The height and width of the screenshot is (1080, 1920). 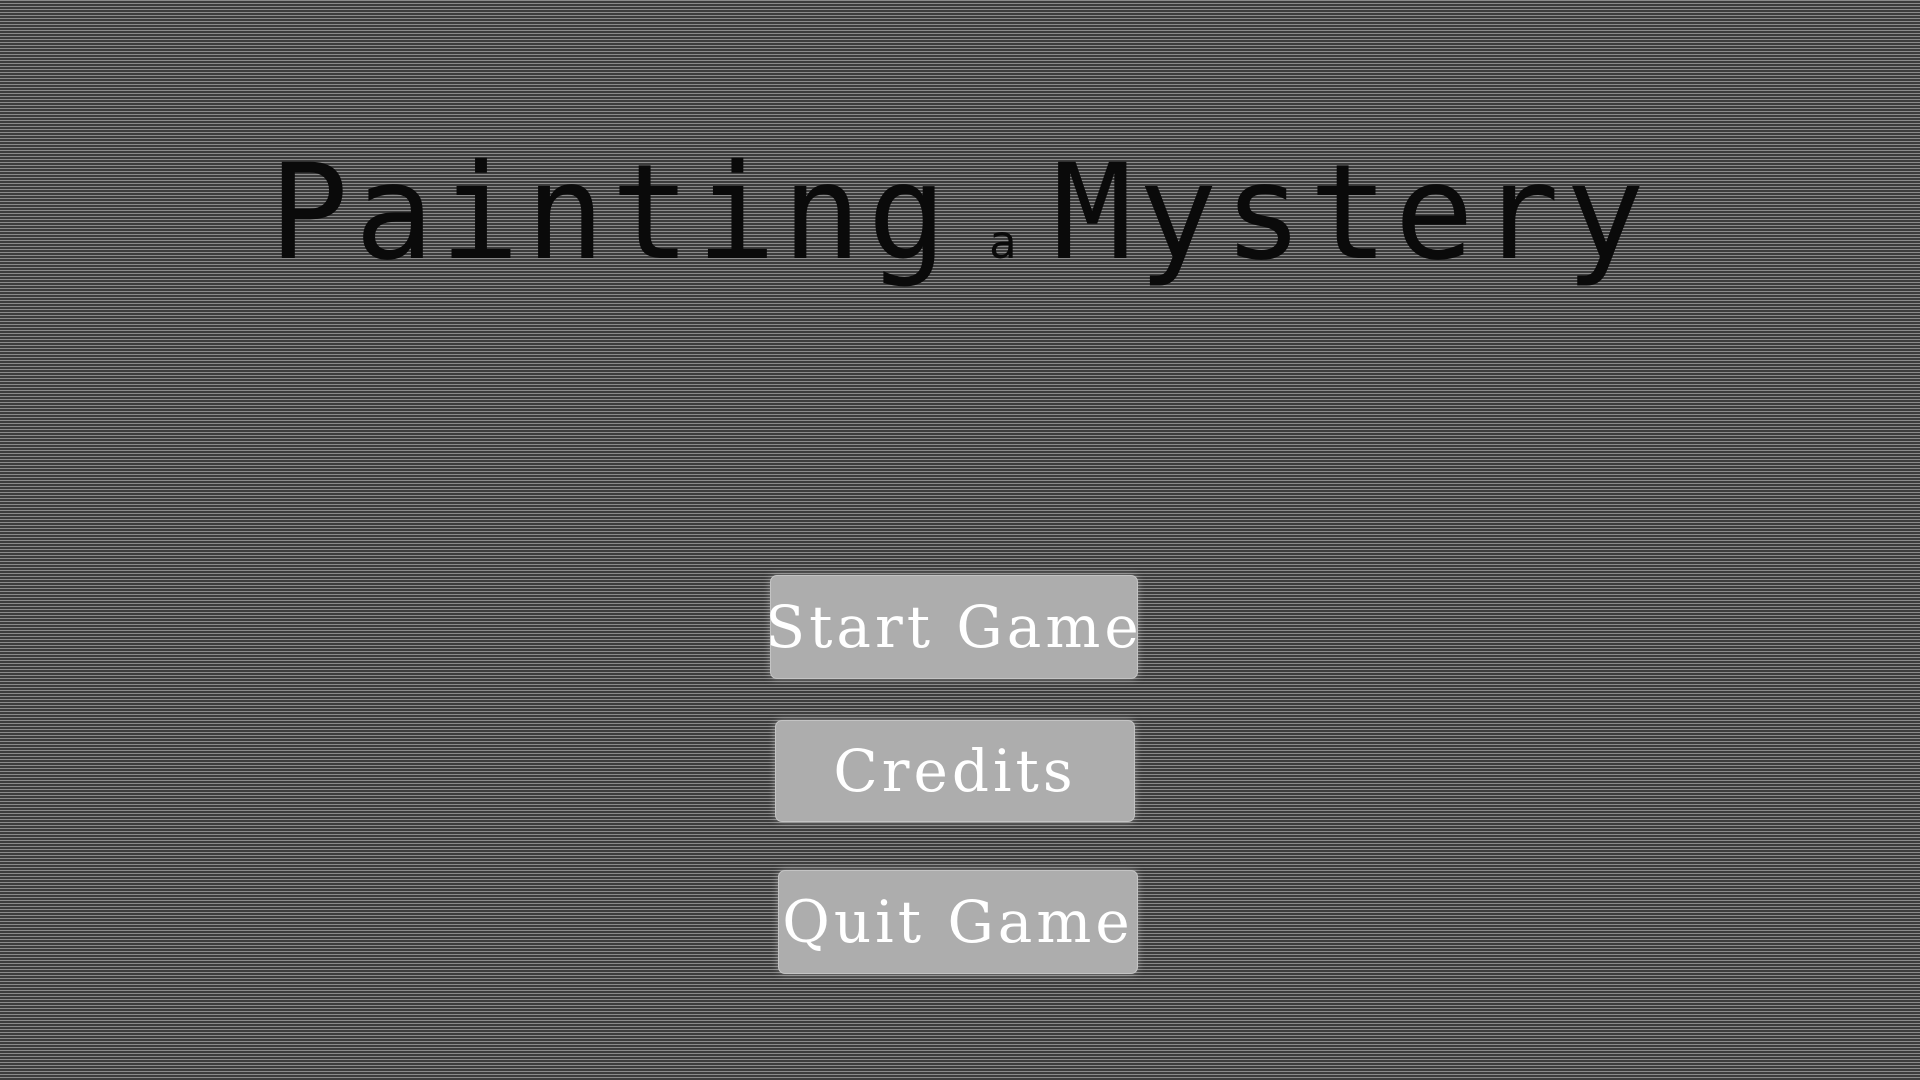 I want to click on start-game-button: Start Game, so click(x=952, y=627).